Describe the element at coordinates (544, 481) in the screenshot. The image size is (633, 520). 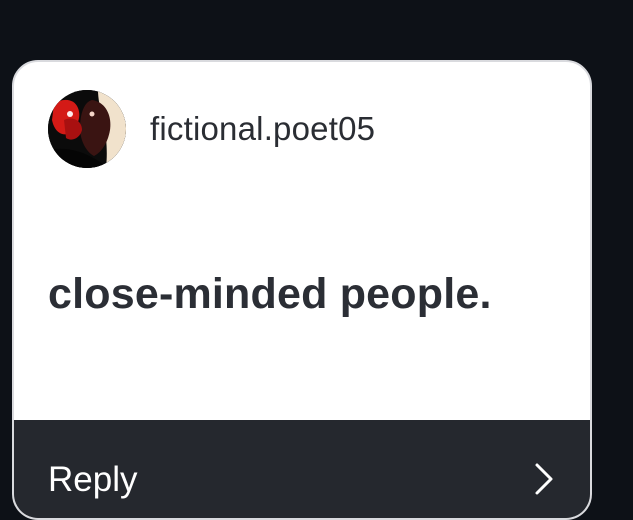
I see `chevron-right-icon` at that location.